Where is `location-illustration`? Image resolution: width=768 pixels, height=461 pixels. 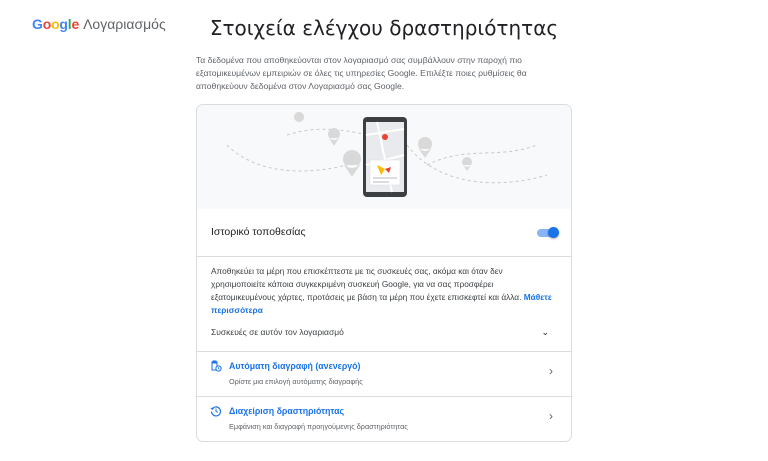
location-illustration is located at coordinates (384, 157).